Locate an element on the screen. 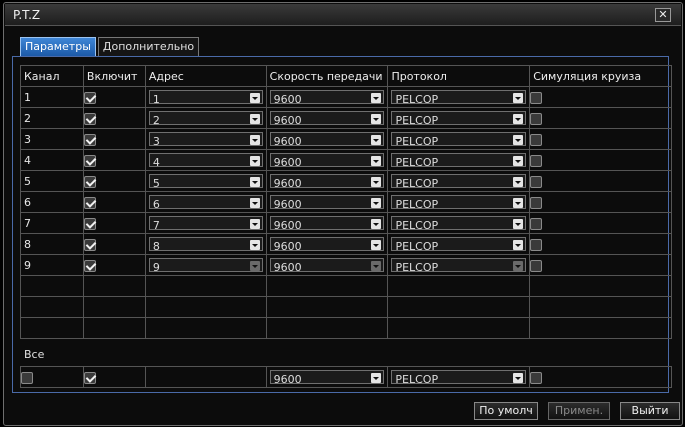 This screenshot has width=685, height=427. channel-number: 6 is located at coordinates (52, 202).